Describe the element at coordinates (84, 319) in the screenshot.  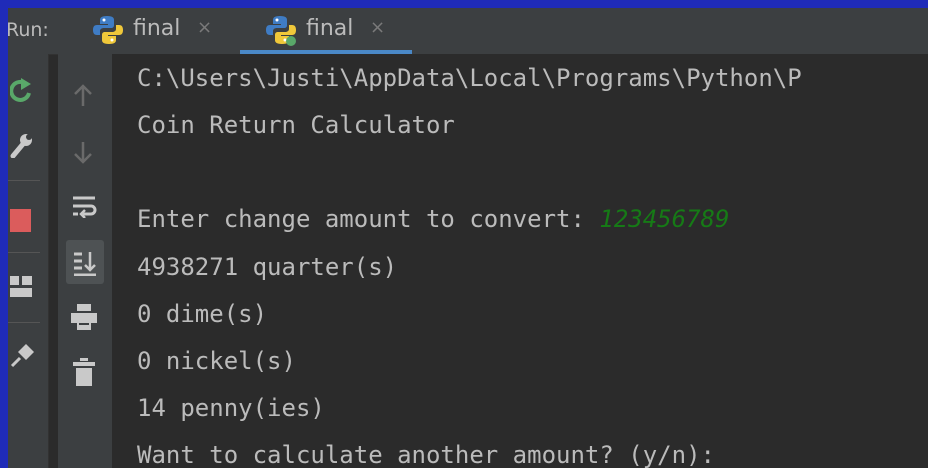
I see `print-icon` at that location.